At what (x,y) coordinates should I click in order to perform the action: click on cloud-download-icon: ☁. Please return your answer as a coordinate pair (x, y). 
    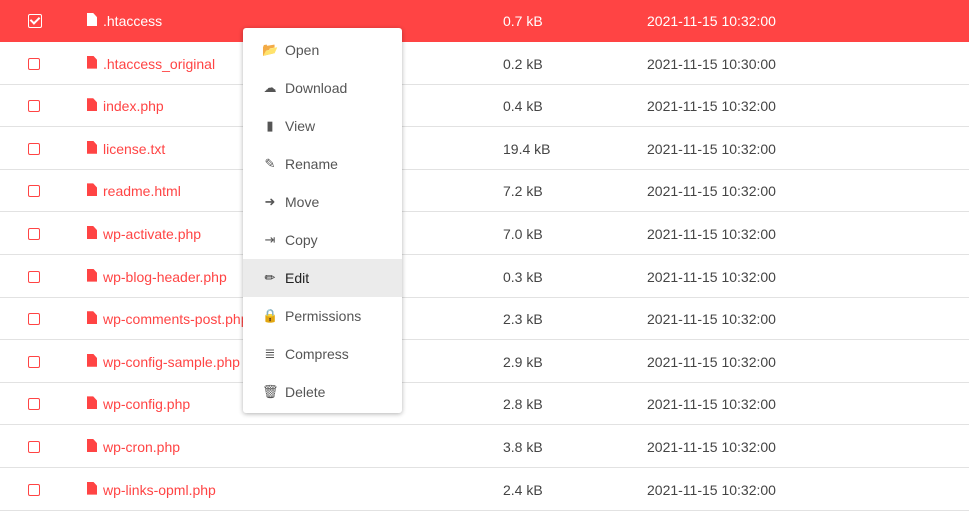
    Looking at the image, I should click on (270, 87).